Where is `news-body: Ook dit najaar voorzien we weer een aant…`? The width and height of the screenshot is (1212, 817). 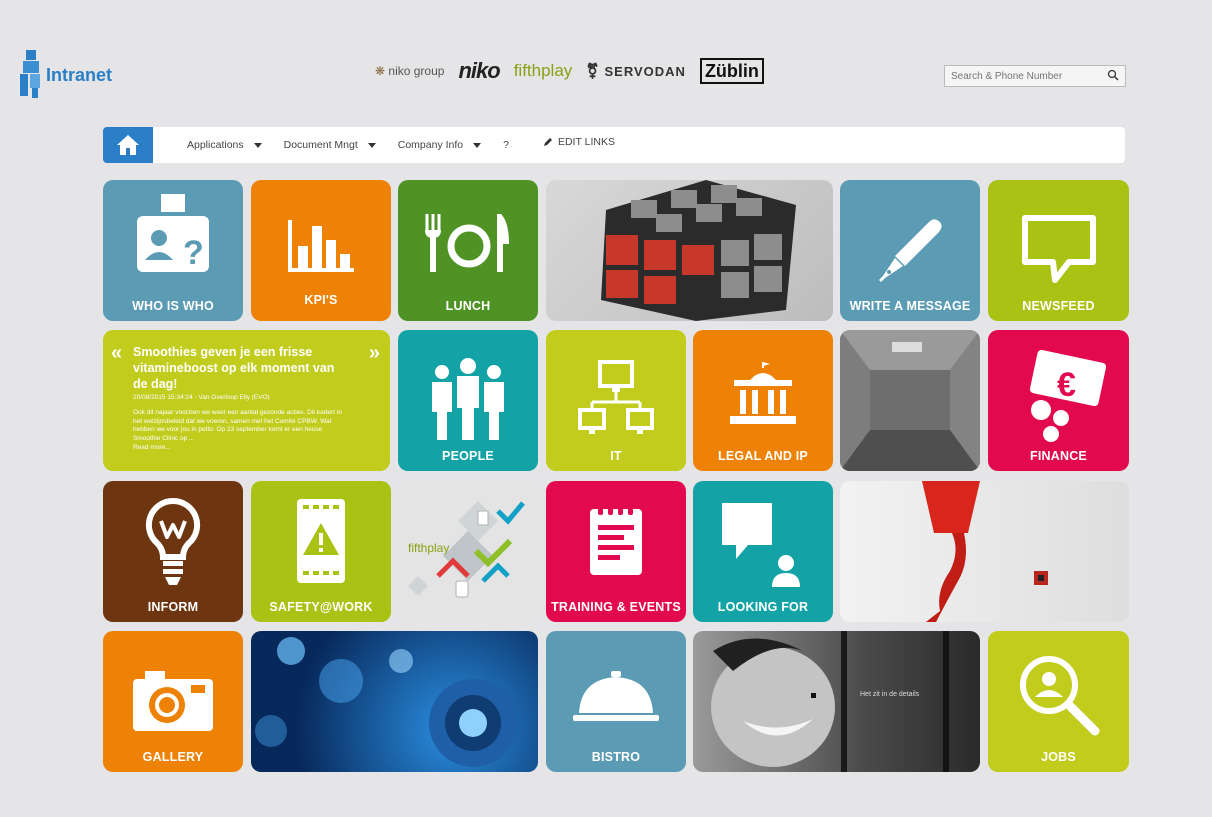
news-body: Ook dit najaar voorzien we weer een aant… is located at coordinates (237, 425).